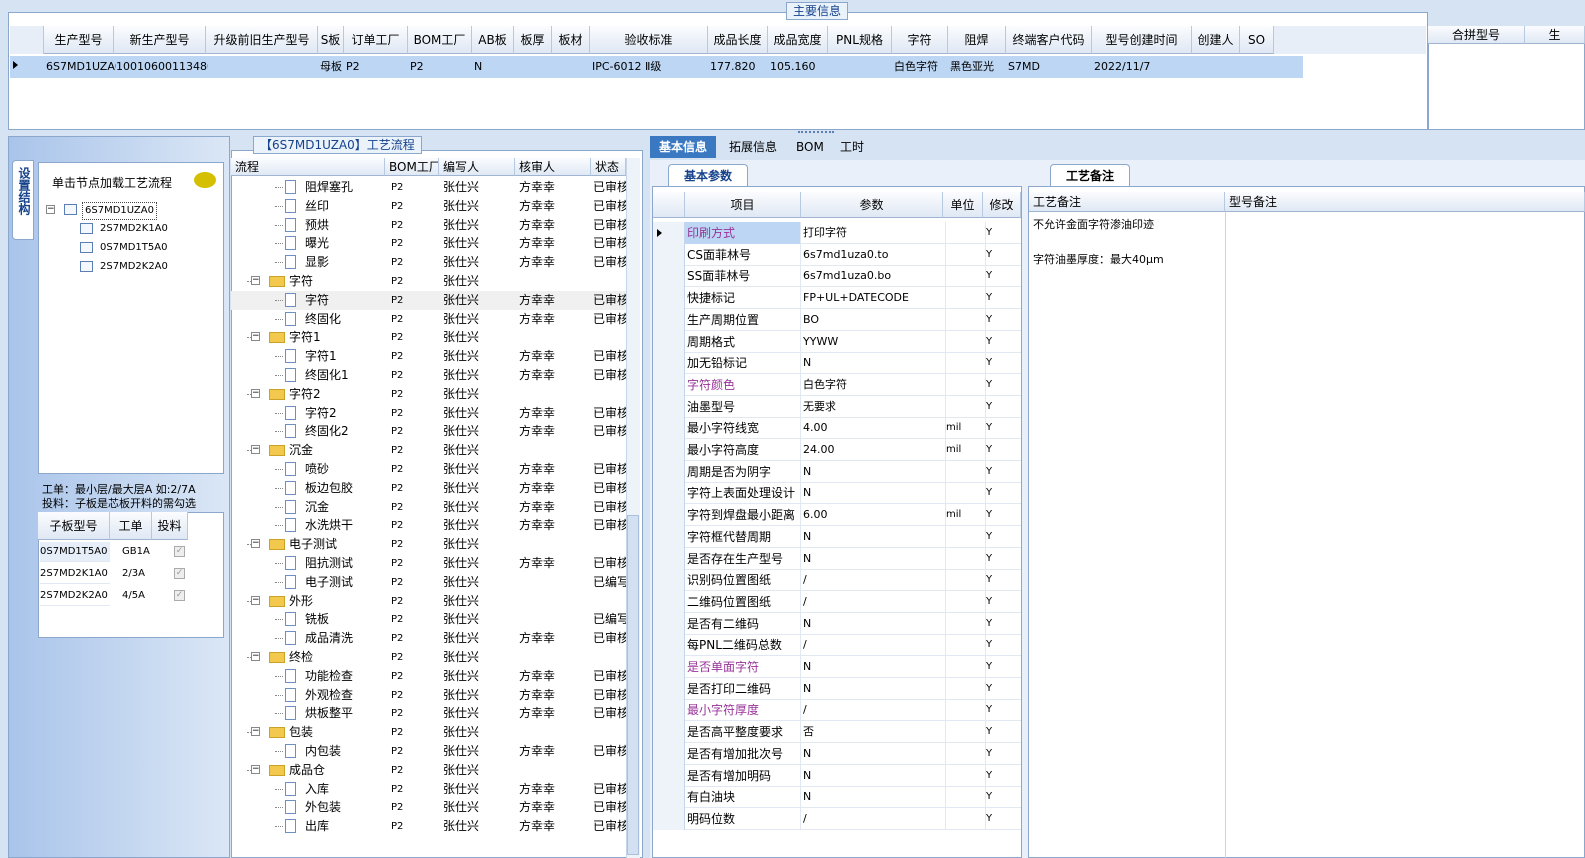 The width and height of the screenshot is (1585, 858). I want to click on param-row: 每PNL二维码总数 / Y, so click(837, 645).